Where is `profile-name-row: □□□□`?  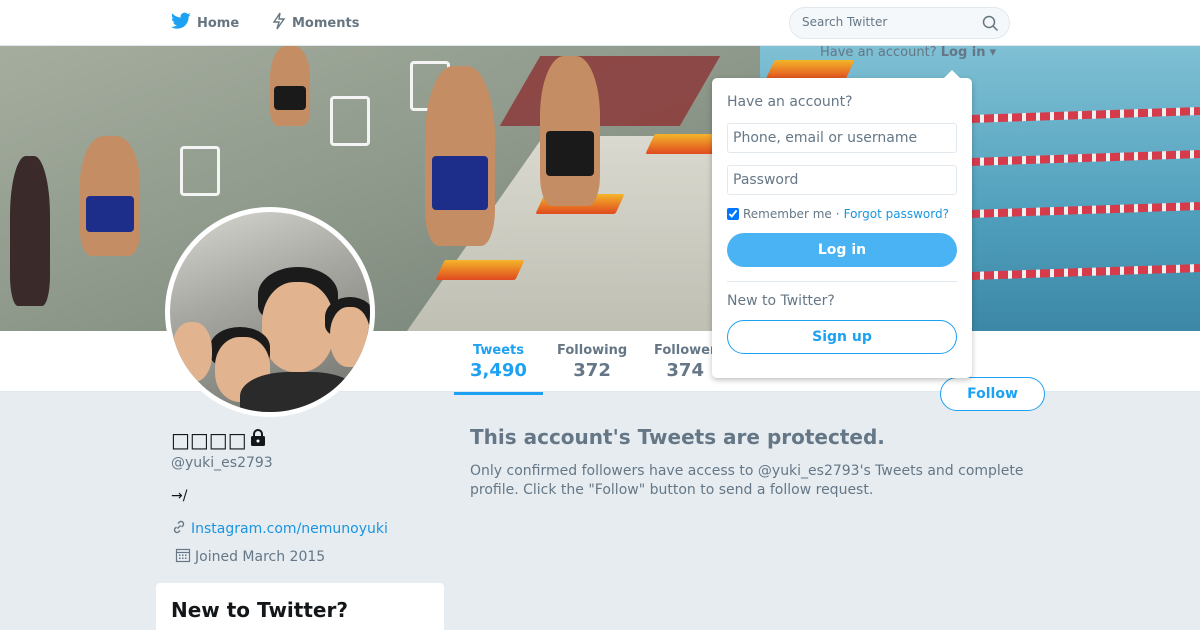
profile-name-row: □□□□ is located at coordinates (219, 440).